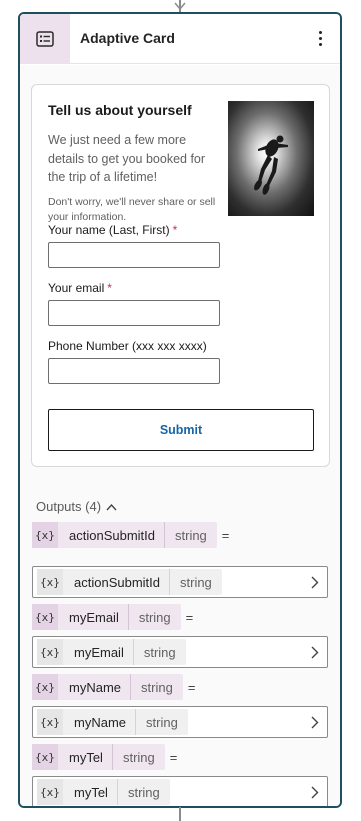  Describe the element at coordinates (180, 791) in the screenshot. I see `variable-select: {x} myTel string` at that location.